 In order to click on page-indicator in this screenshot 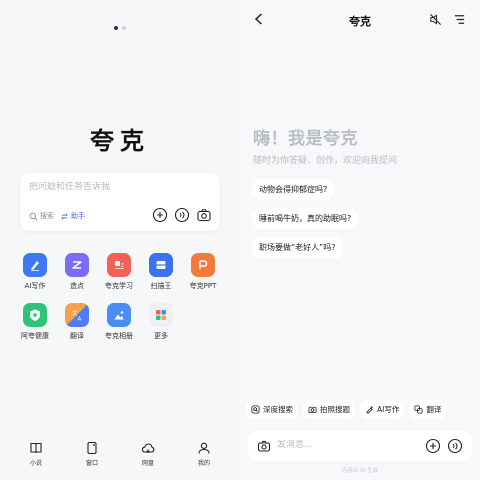, I will do `click(120, 28)`.